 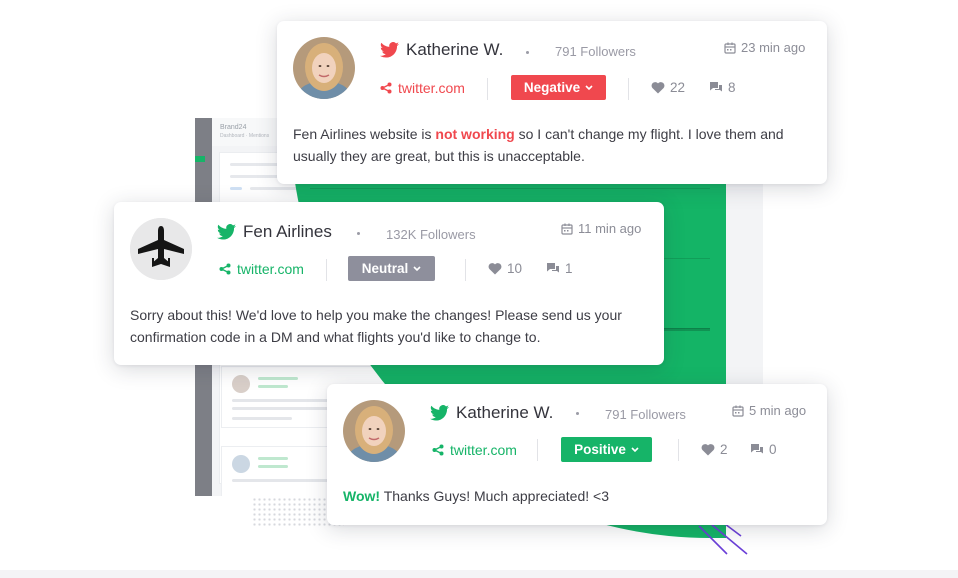 What do you see at coordinates (723, 539) in the screenshot?
I see `purple-lines-decoration` at bounding box center [723, 539].